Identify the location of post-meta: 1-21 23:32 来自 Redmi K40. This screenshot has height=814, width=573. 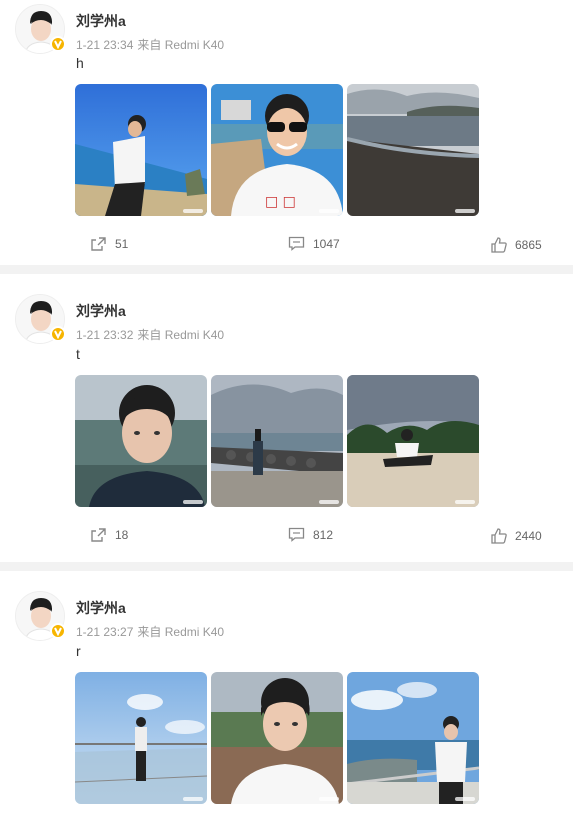
(152, 334).